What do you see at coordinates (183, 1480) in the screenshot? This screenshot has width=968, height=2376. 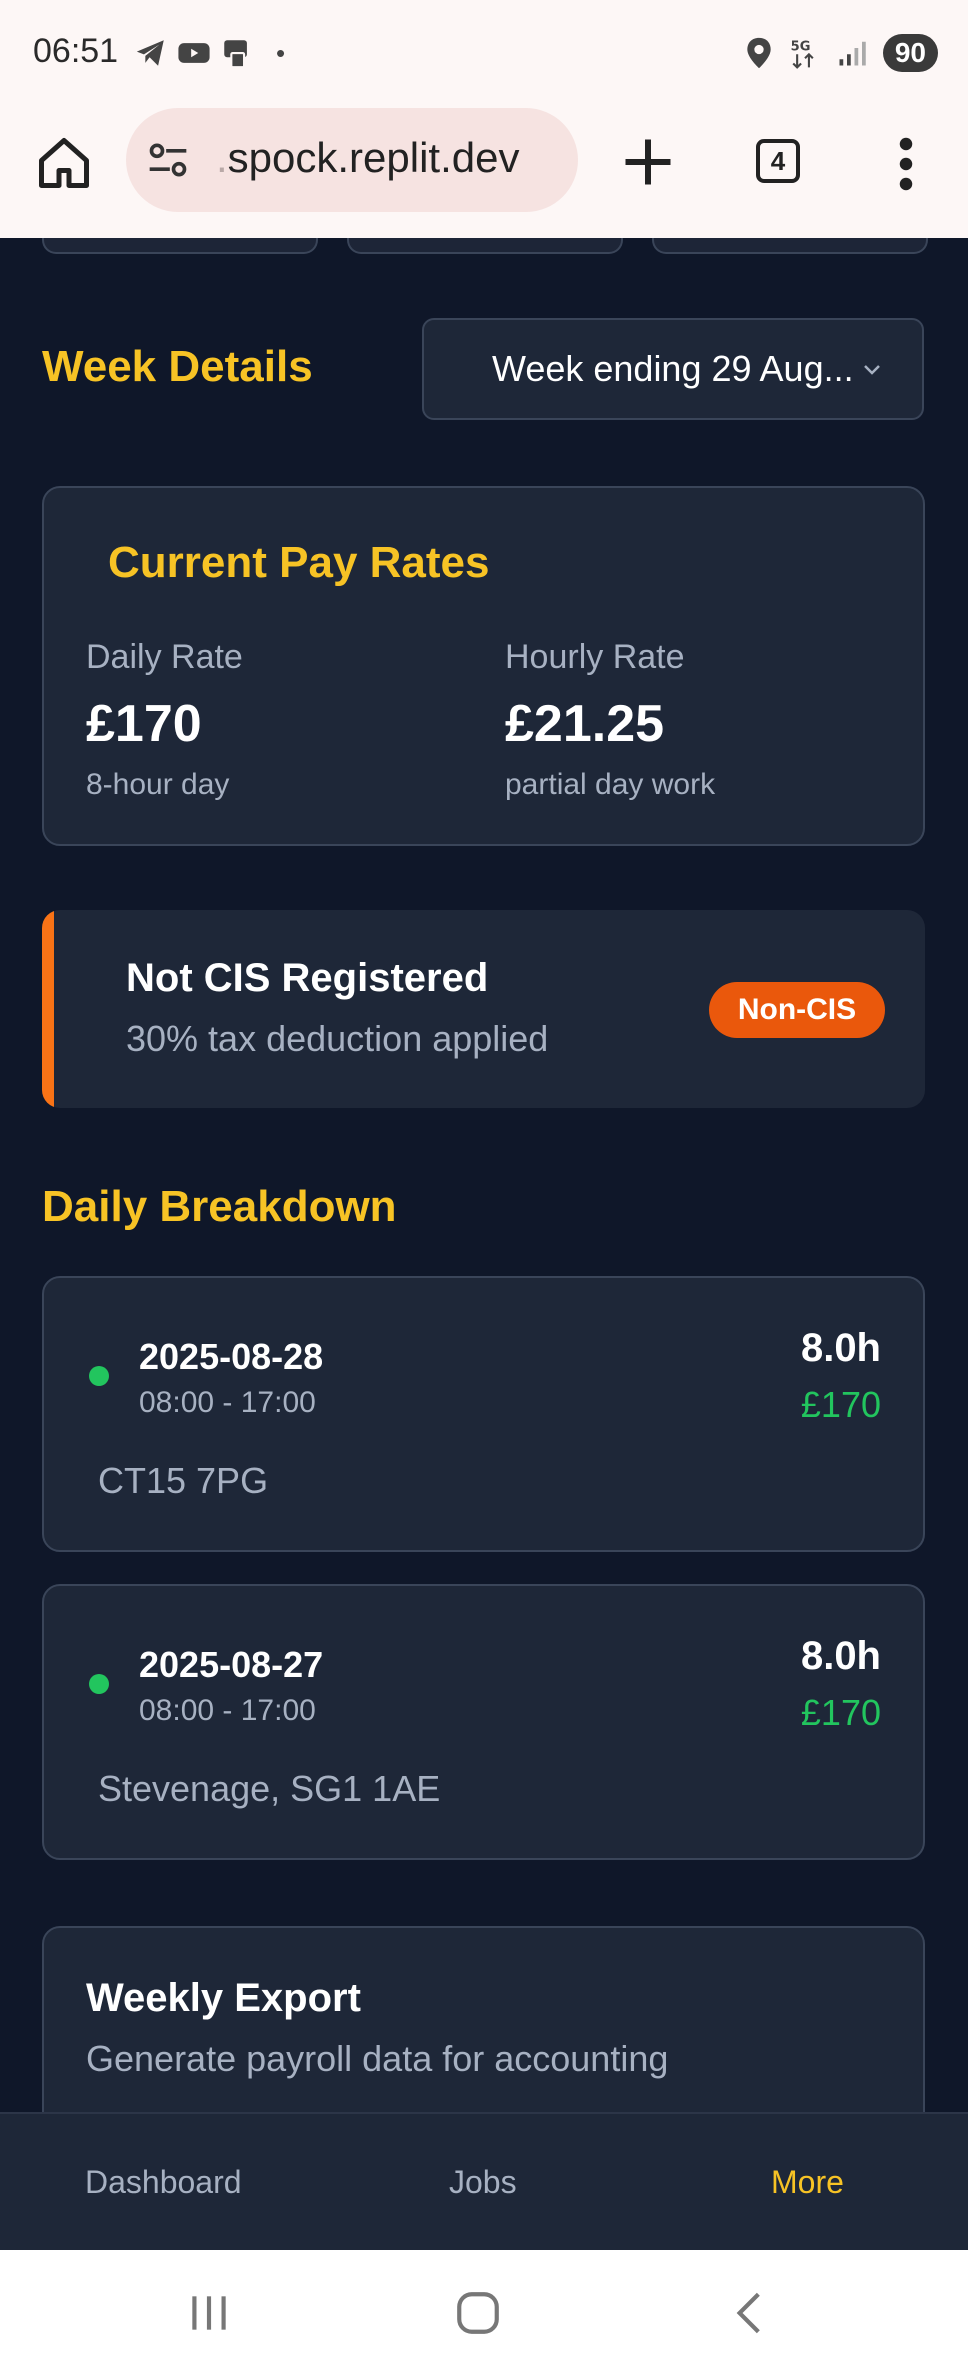 I see `day-location: CT15 7PG` at bounding box center [183, 1480].